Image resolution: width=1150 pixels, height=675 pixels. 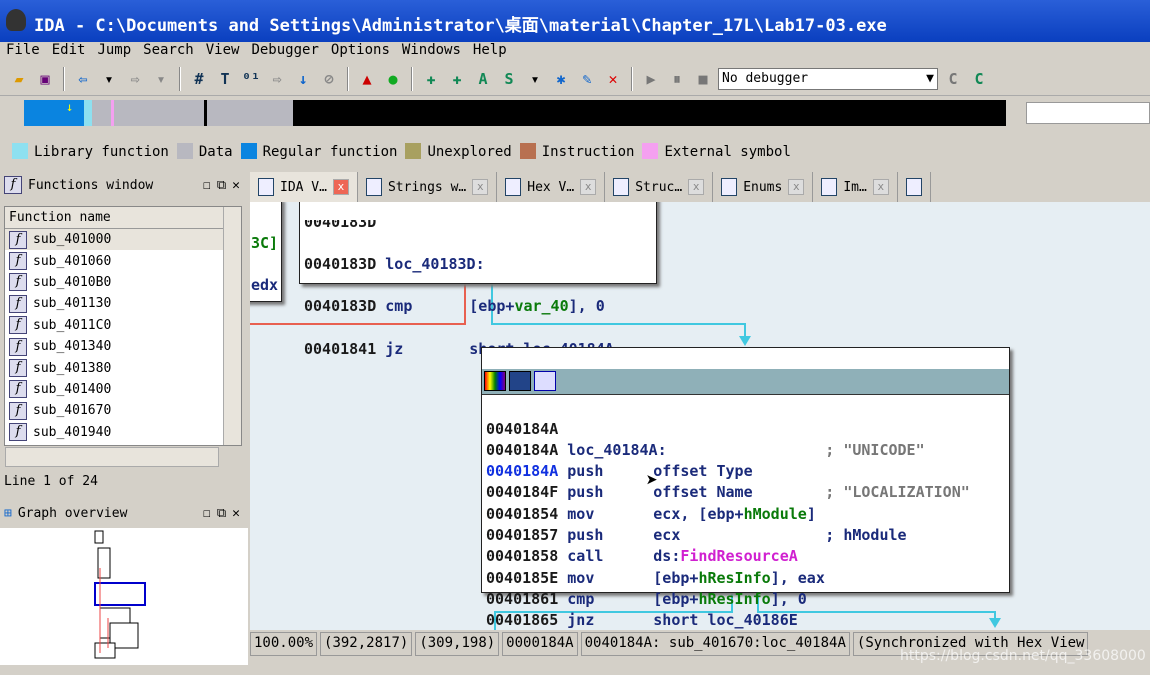 What do you see at coordinates (745, 599) in the screenshot?
I see `code-line: 00401861 cmp [ebp+hResInfo], 0` at bounding box center [745, 599].